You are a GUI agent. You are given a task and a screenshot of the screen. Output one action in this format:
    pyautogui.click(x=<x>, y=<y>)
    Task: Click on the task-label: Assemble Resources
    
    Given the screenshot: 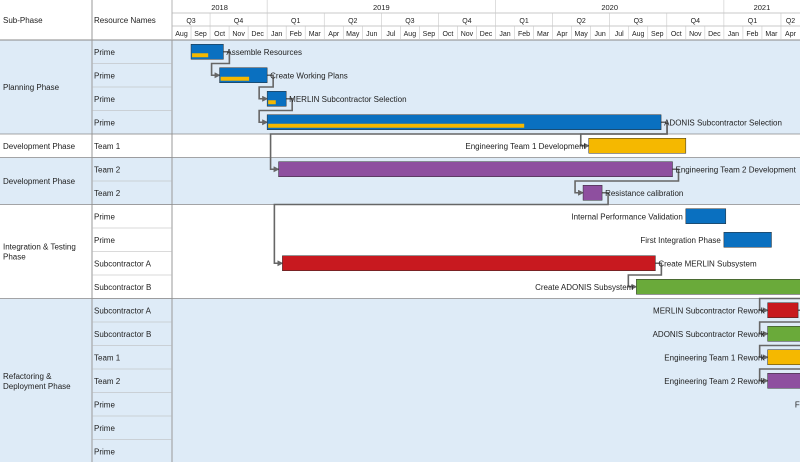 What is the action you would take?
    pyautogui.click(x=264, y=52)
    